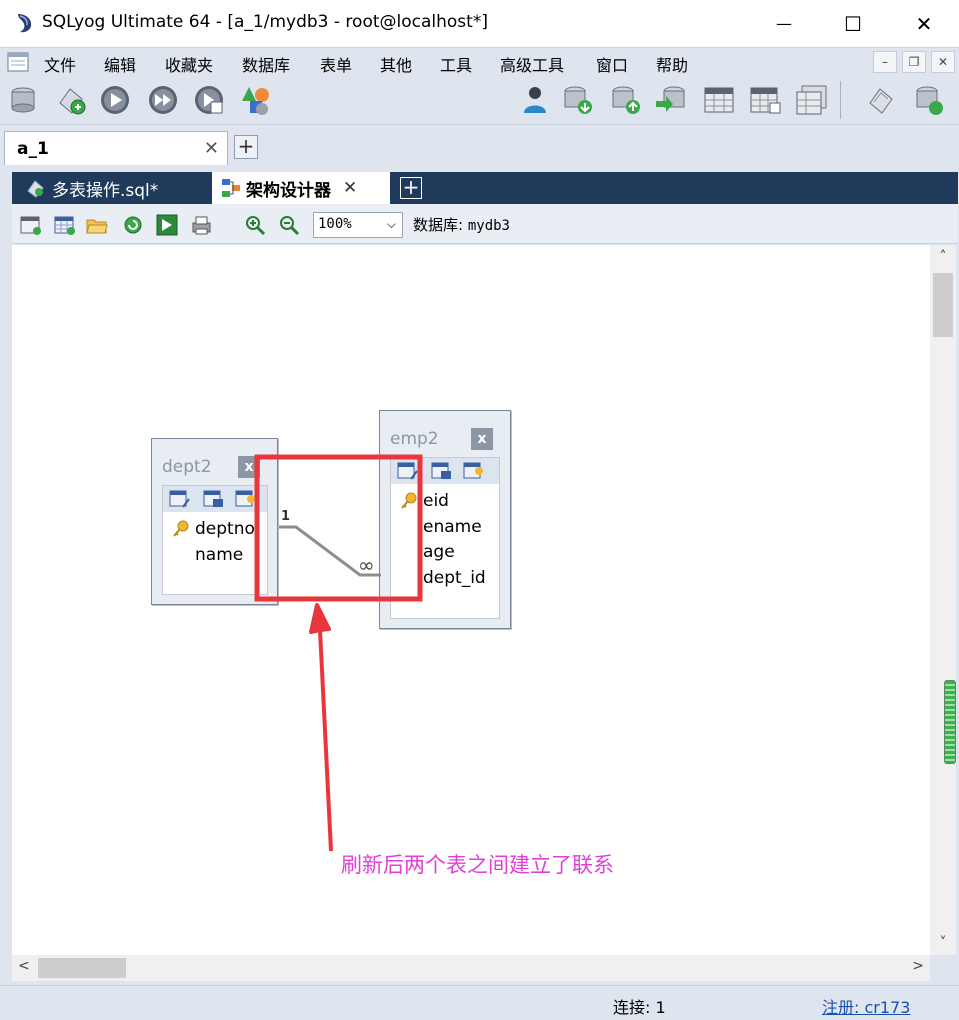  I want to click on table-grid-icon, so click(765, 100).